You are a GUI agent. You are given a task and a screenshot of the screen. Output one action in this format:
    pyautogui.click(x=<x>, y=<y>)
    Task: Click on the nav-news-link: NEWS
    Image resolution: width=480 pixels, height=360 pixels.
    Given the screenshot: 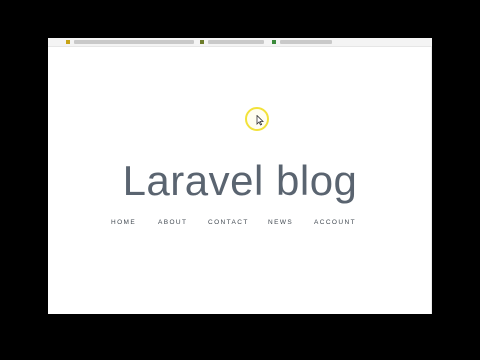 What is the action you would take?
    pyautogui.click(x=280, y=223)
    